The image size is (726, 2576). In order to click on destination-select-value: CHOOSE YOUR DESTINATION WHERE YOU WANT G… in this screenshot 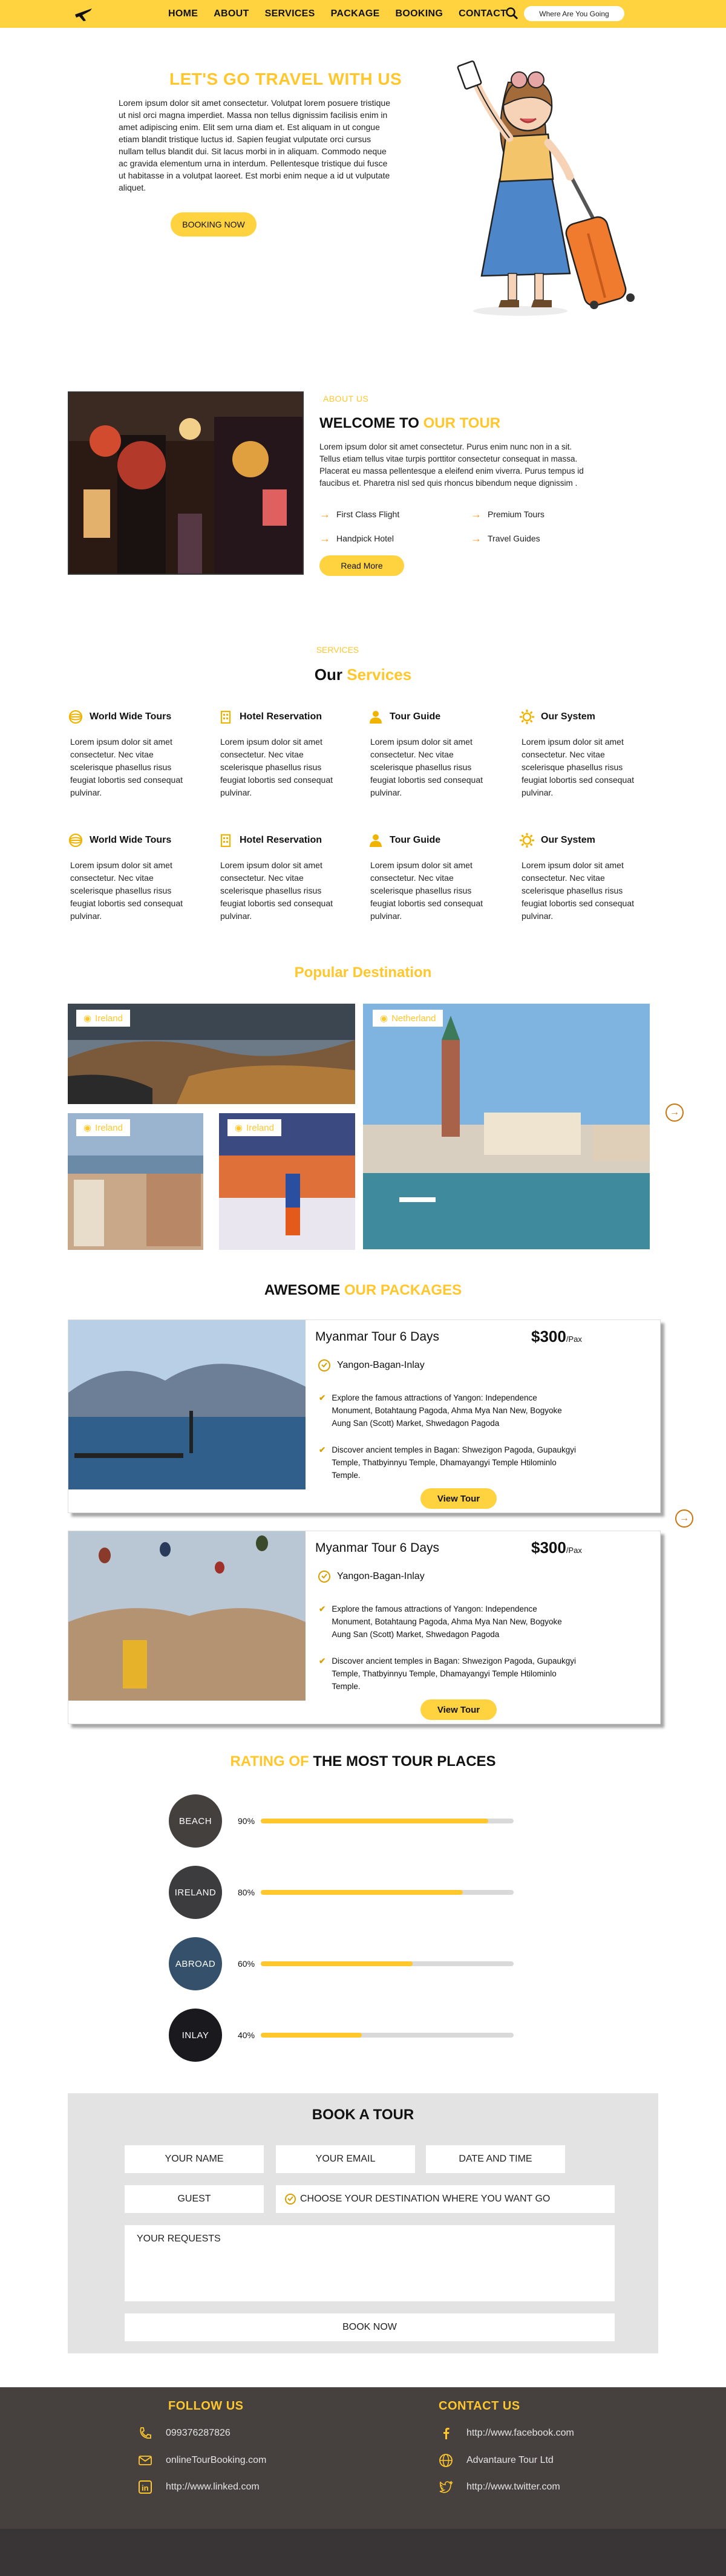, I will do `click(425, 2199)`.